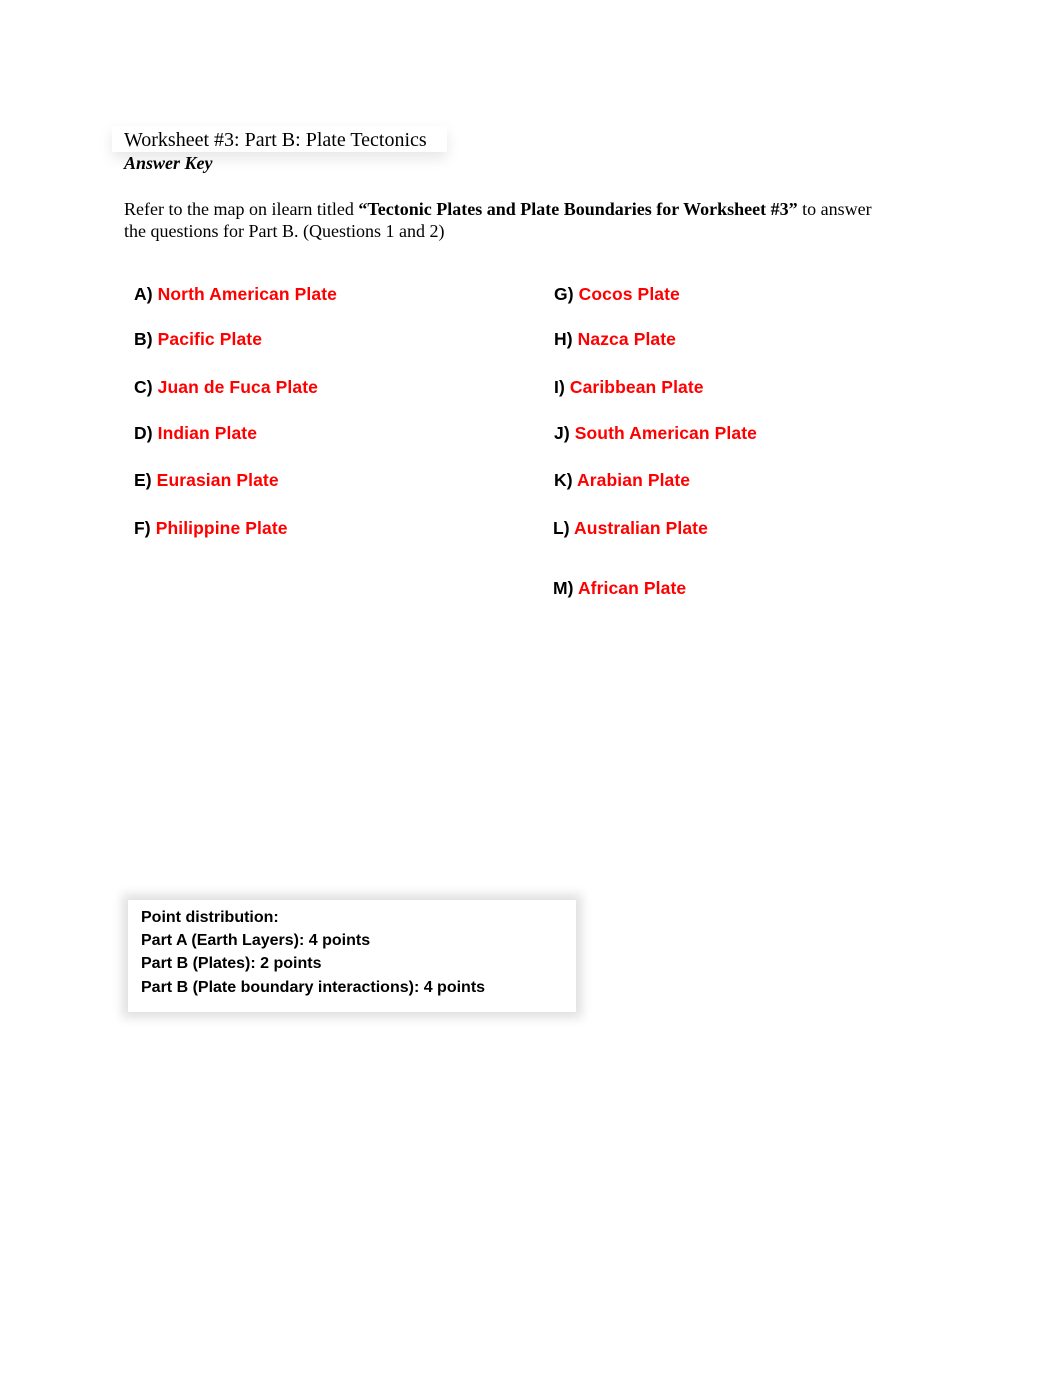  Describe the element at coordinates (564, 294) in the screenshot. I see `answer-letter: G)` at that location.